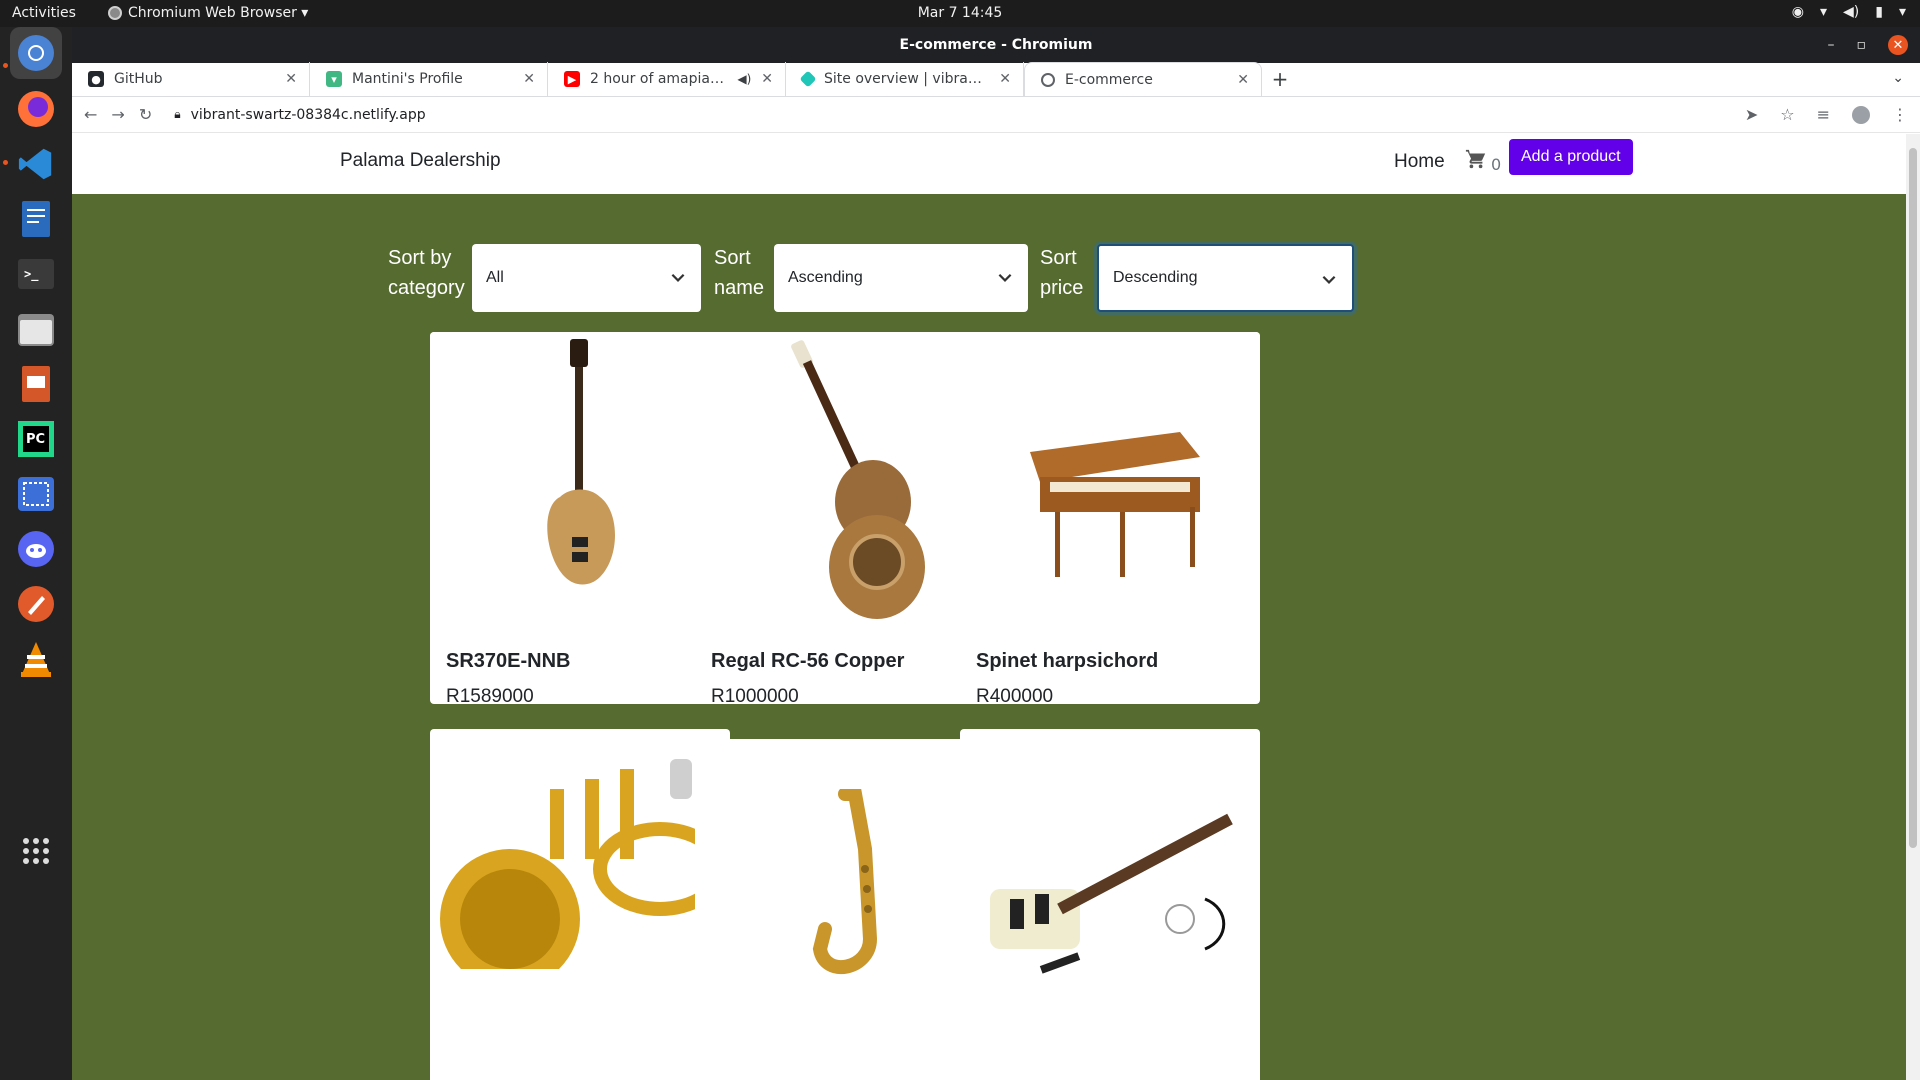 This screenshot has height=1080, width=1920. Describe the element at coordinates (138, 79) in the screenshot. I see `tab-title: GitHub` at that location.